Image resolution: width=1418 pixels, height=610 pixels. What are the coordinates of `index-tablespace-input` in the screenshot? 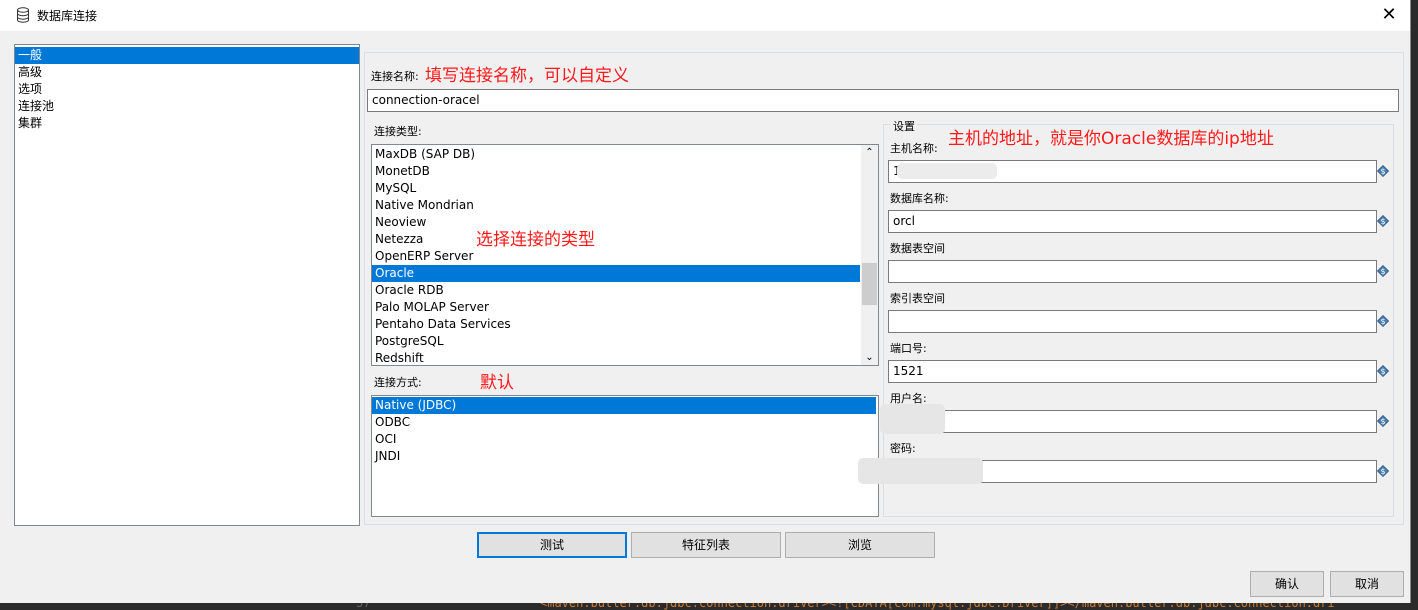 It's located at (1132, 321).